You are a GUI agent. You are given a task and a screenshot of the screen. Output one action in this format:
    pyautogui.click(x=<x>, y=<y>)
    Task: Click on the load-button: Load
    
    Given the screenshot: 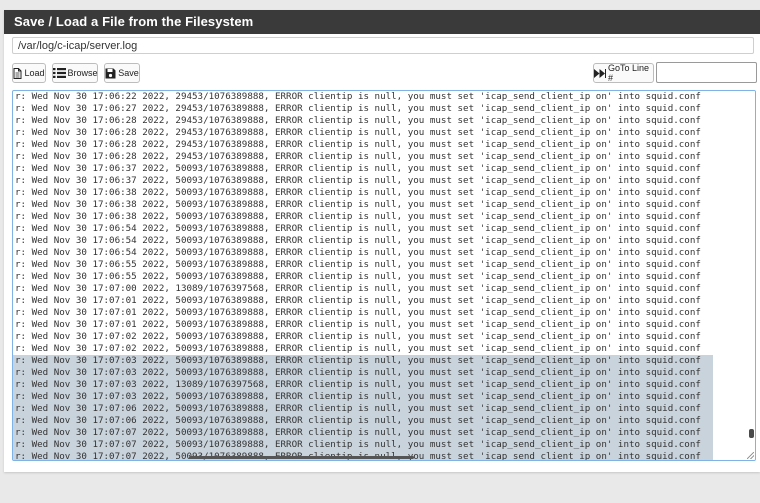 What is the action you would take?
    pyautogui.click(x=29, y=73)
    